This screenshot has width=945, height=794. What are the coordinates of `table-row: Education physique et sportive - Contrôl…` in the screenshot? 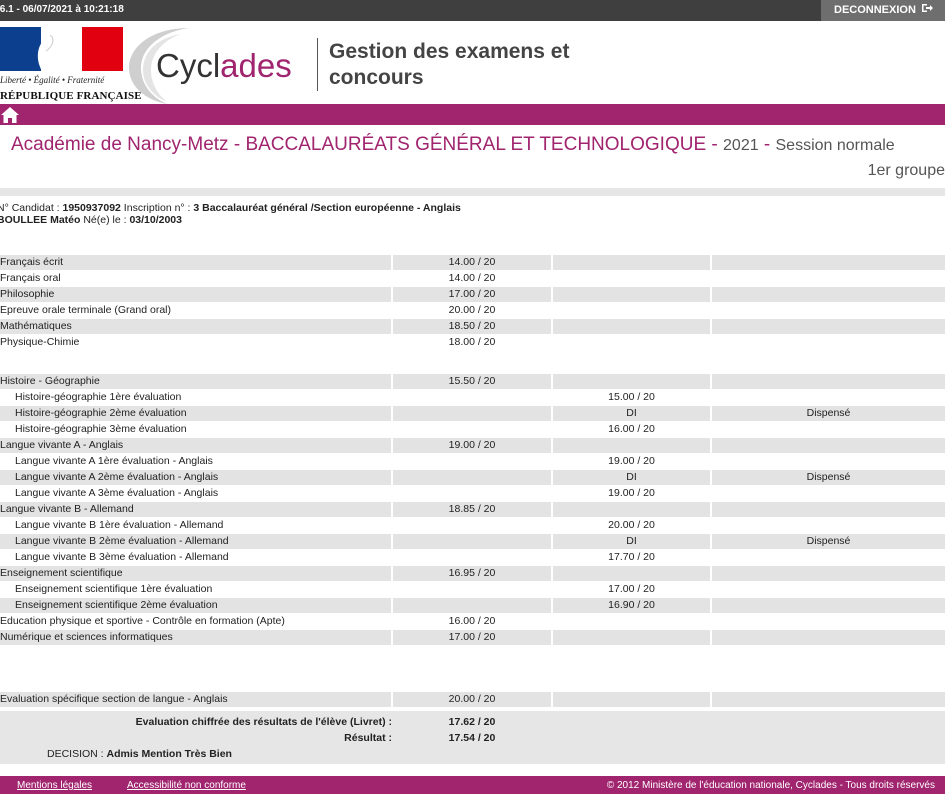 It's located at (472, 621).